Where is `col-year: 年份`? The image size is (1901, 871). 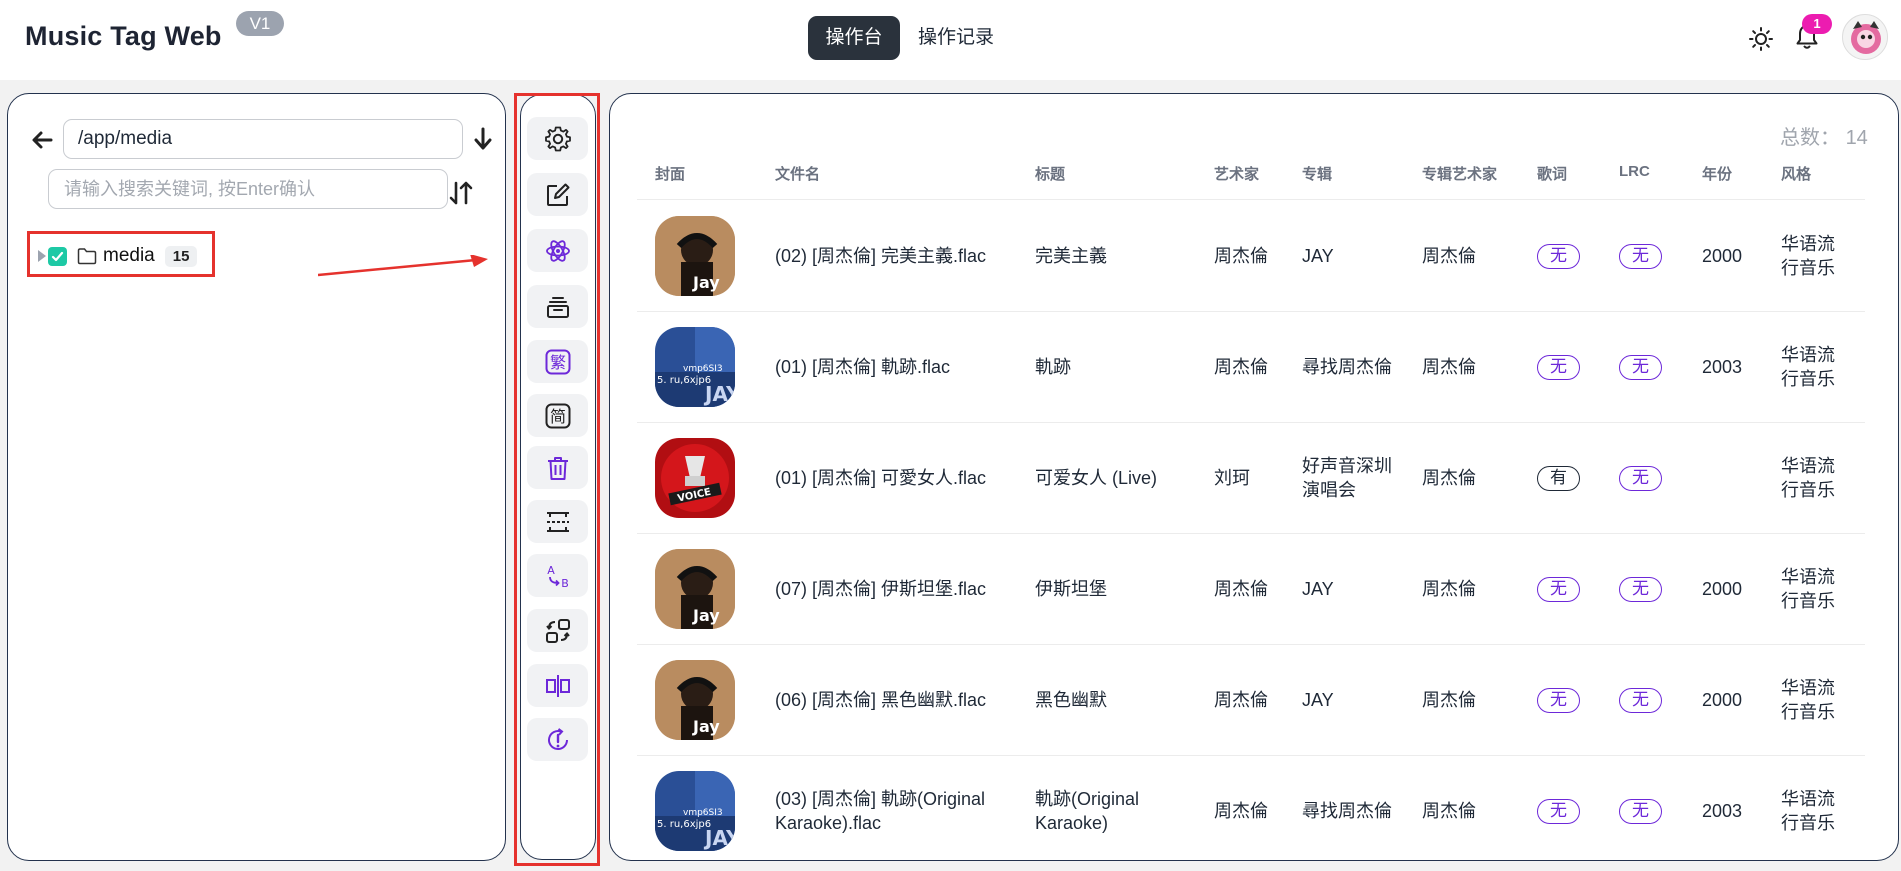
col-year: 年份 is located at coordinates (1717, 173).